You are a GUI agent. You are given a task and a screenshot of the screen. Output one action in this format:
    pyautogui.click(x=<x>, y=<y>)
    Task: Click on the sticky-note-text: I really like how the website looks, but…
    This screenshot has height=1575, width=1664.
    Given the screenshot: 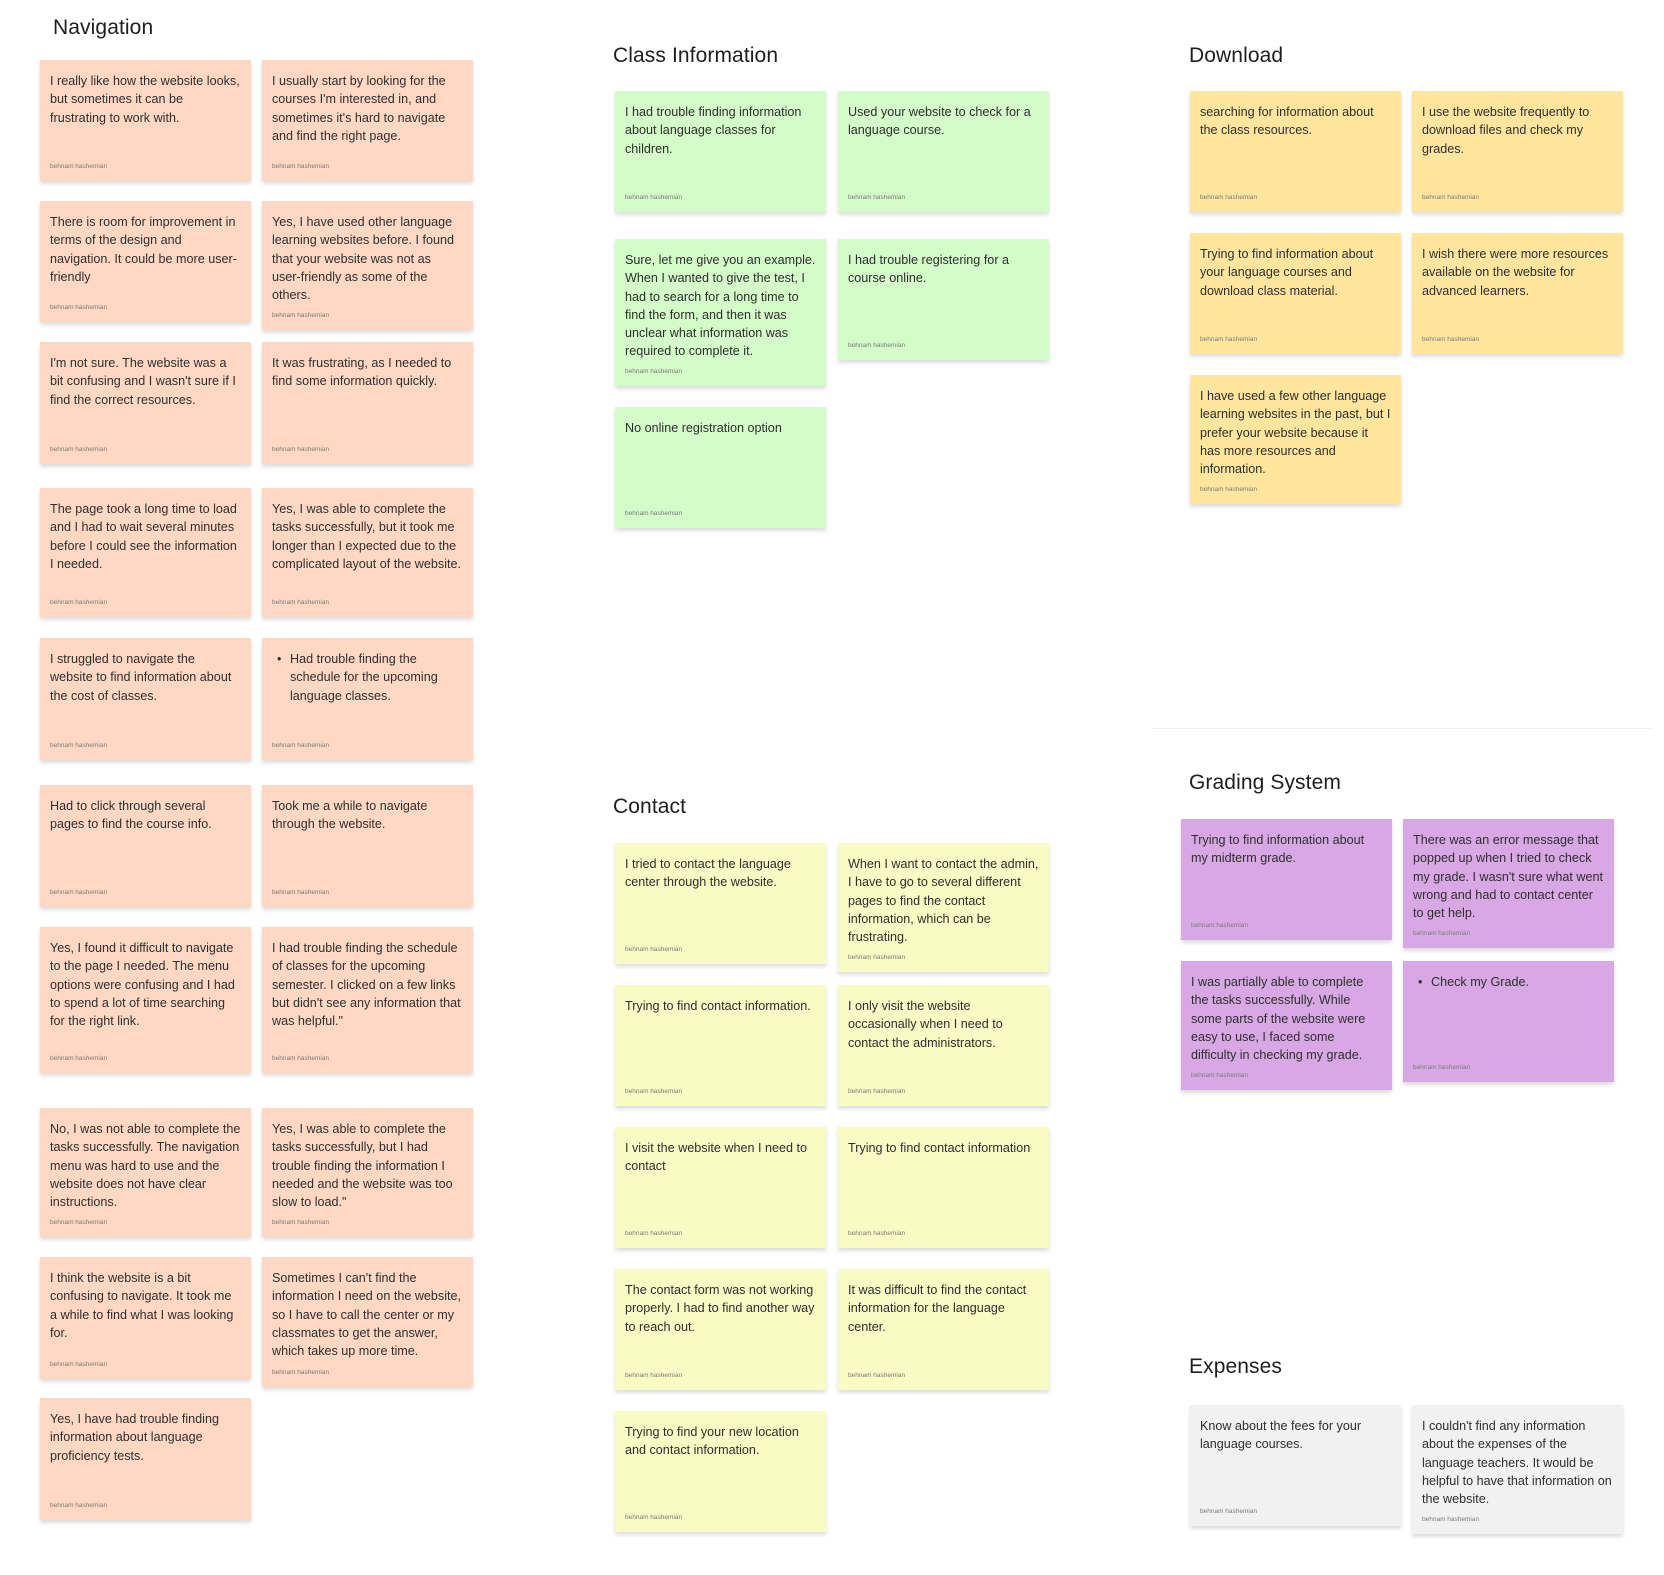 What is the action you would take?
    pyautogui.click(x=145, y=99)
    